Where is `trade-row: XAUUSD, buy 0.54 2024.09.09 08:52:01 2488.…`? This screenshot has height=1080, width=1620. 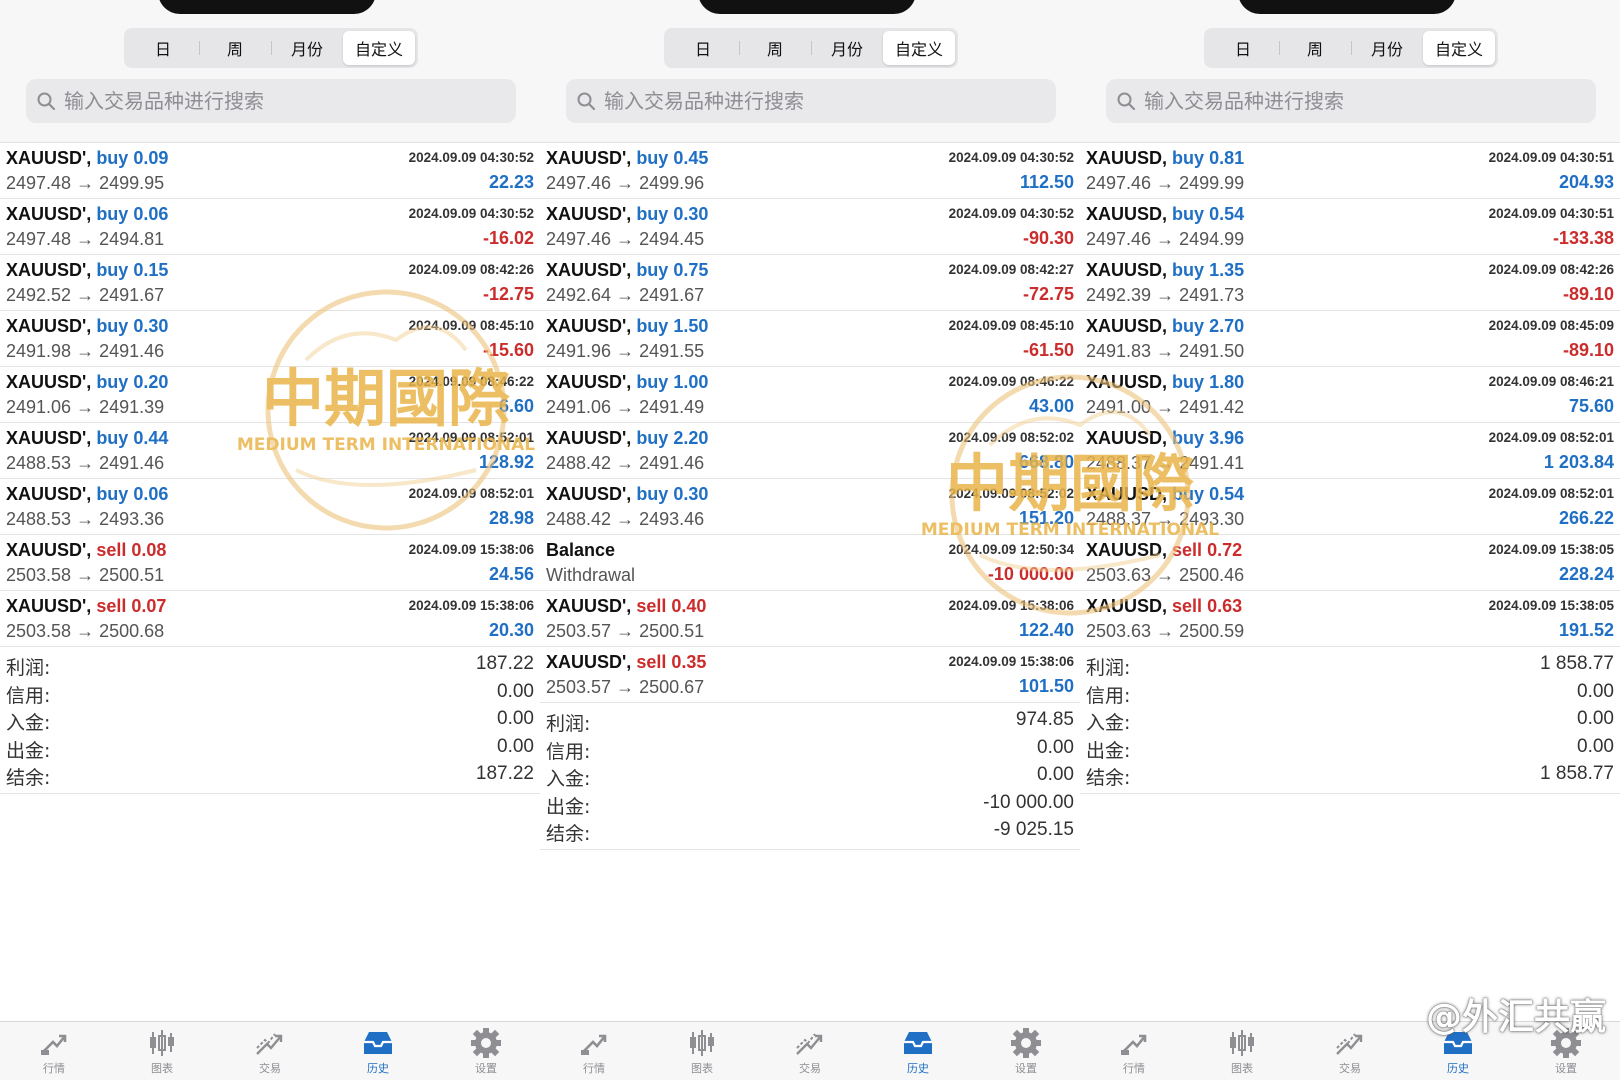
trade-row: XAUUSD, buy 0.54 2024.09.09 08:52:01 2488.… is located at coordinates (1350, 507).